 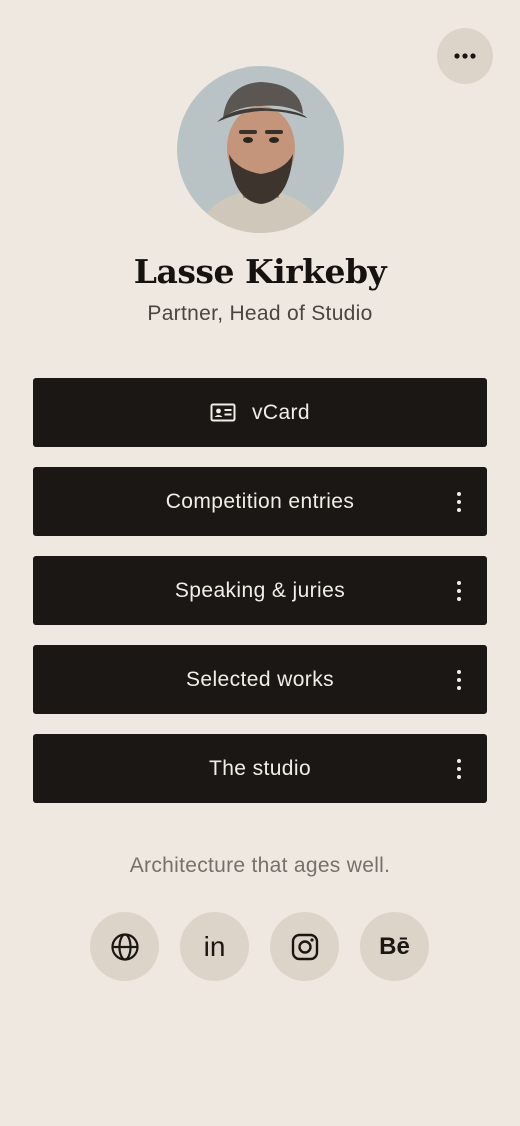 I want to click on profile-name: Lasse Kirkeby, so click(x=260, y=271).